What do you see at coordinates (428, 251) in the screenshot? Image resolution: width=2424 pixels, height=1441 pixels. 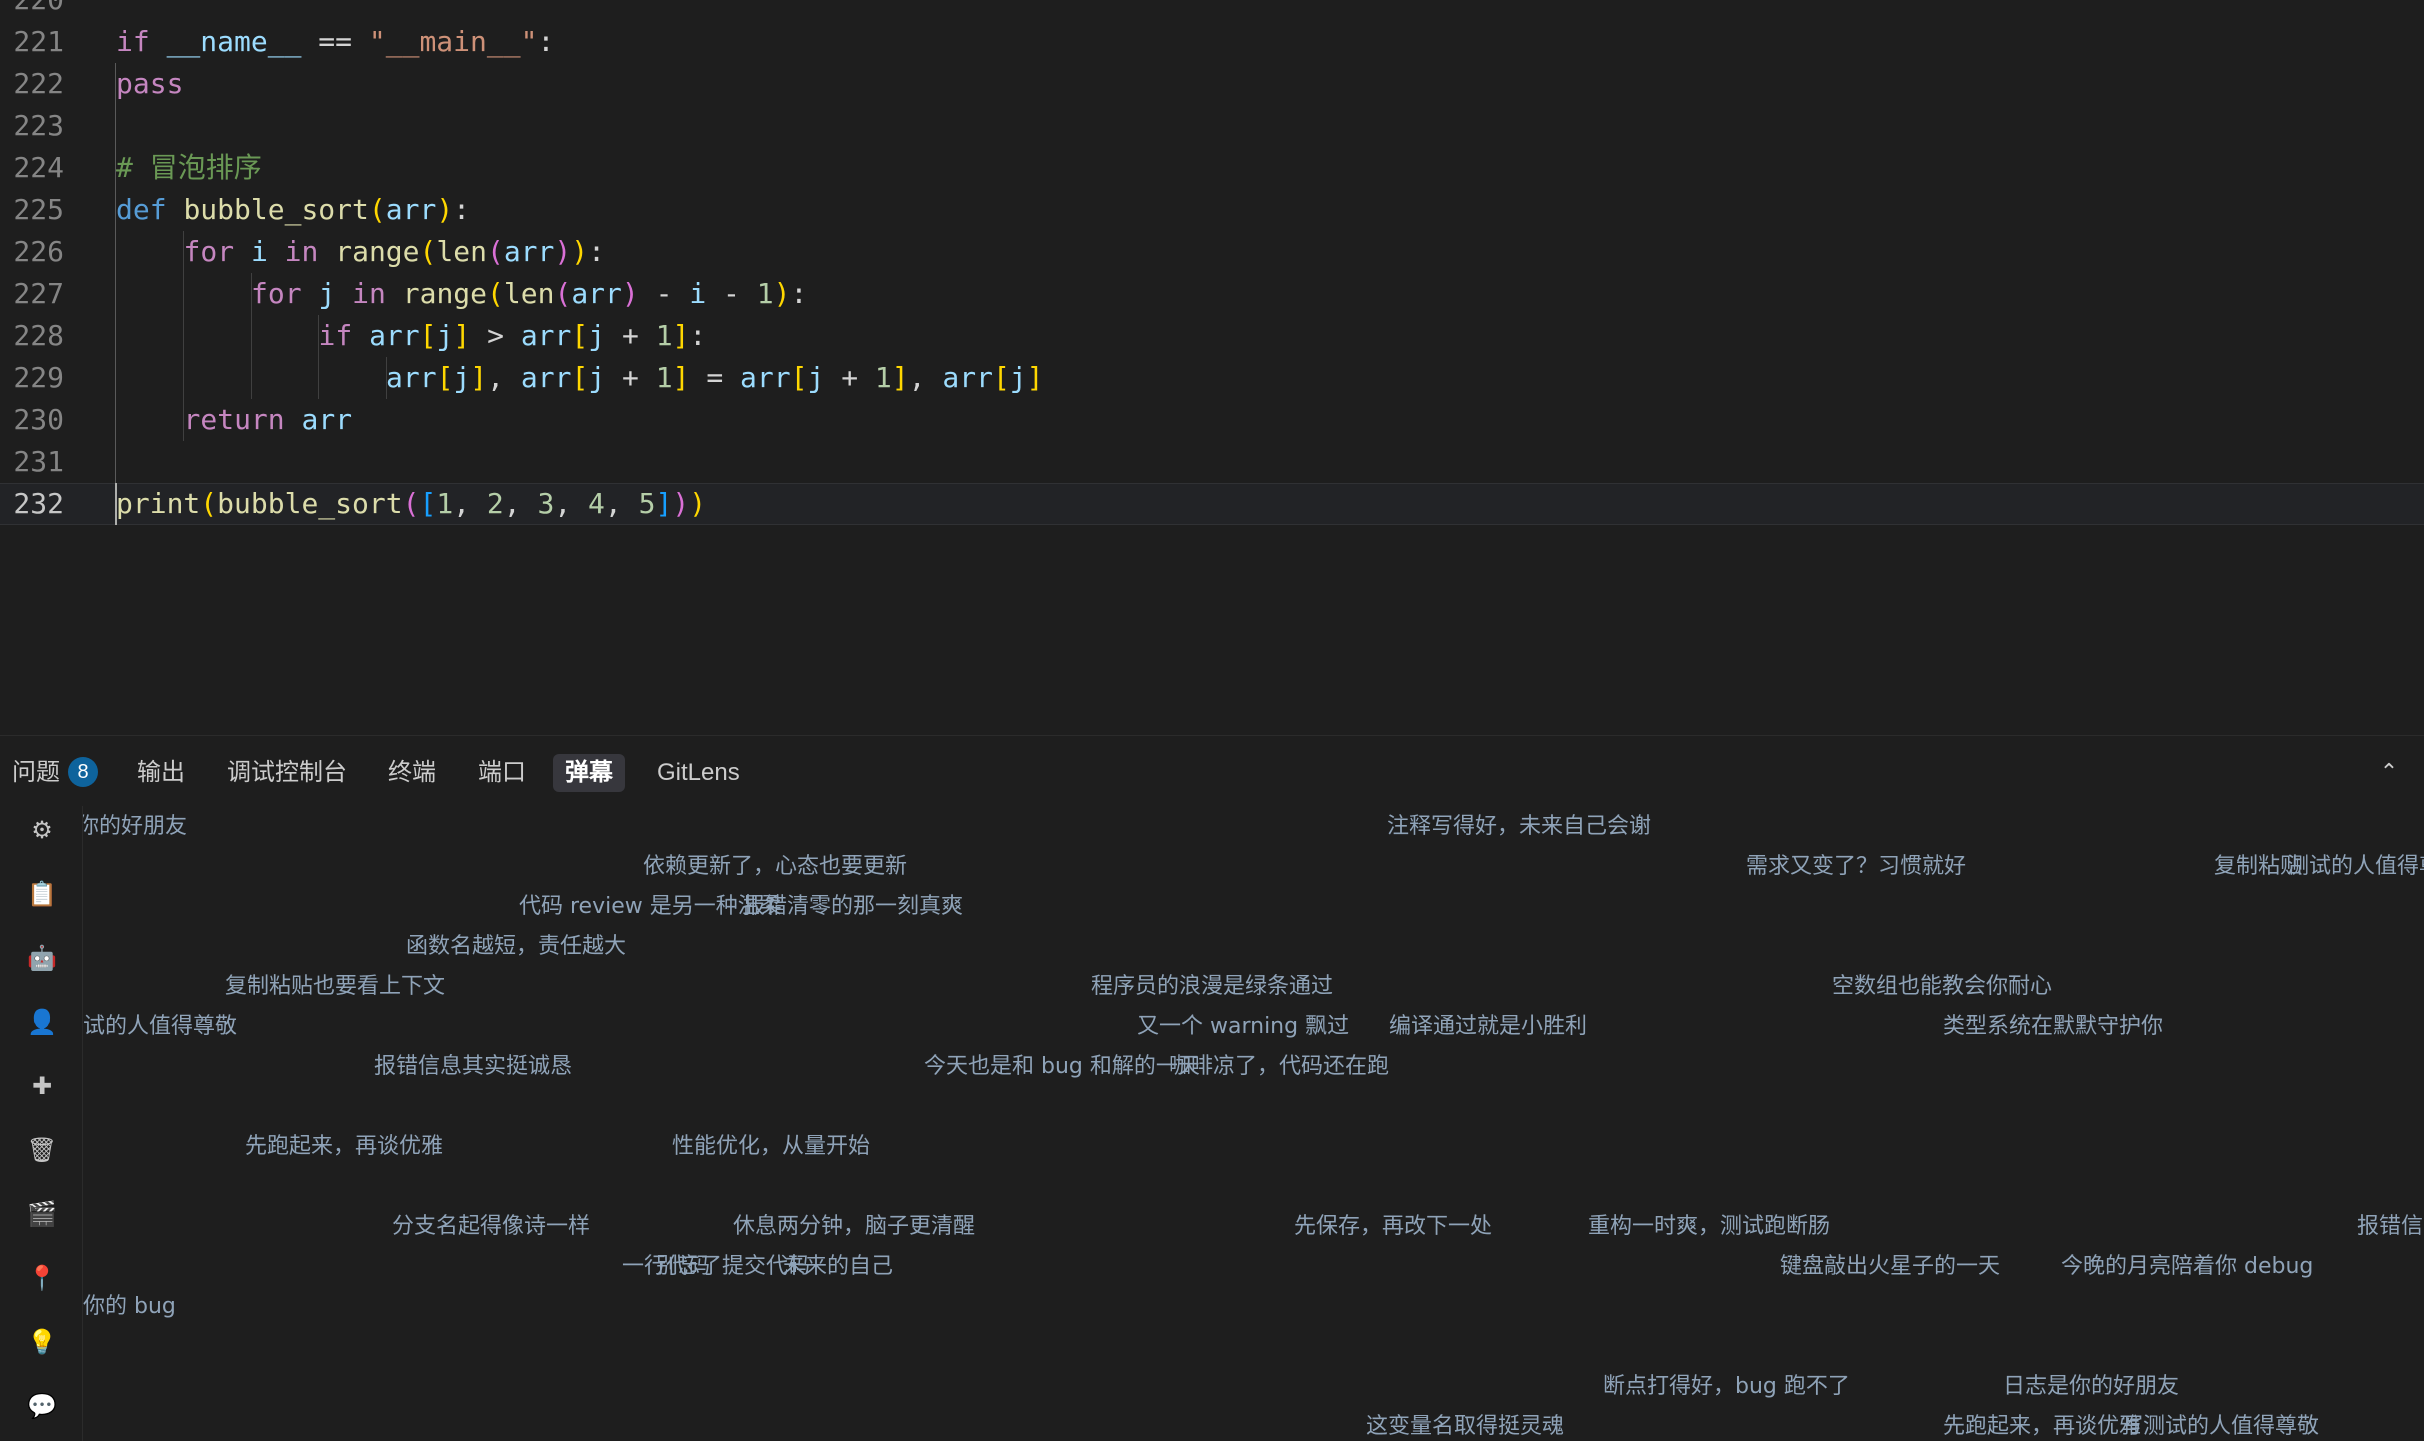 I see `code-token: (` at bounding box center [428, 251].